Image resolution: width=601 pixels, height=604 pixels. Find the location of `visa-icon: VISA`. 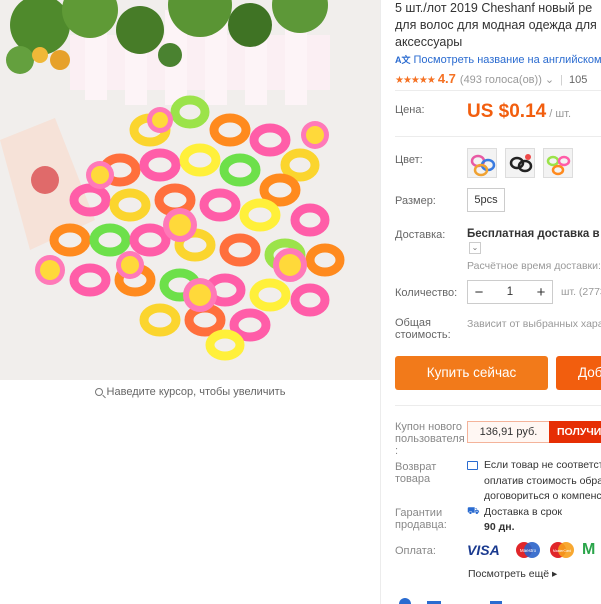

visa-icon: VISA is located at coordinates (483, 550).